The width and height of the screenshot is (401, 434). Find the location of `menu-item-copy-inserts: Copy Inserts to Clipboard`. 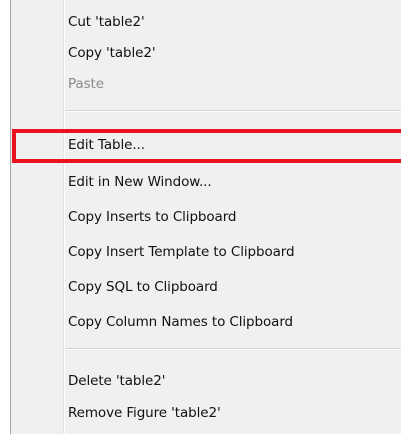

menu-item-copy-inserts: Copy Inserts to Clipboard is located at coordinates (152, 217).